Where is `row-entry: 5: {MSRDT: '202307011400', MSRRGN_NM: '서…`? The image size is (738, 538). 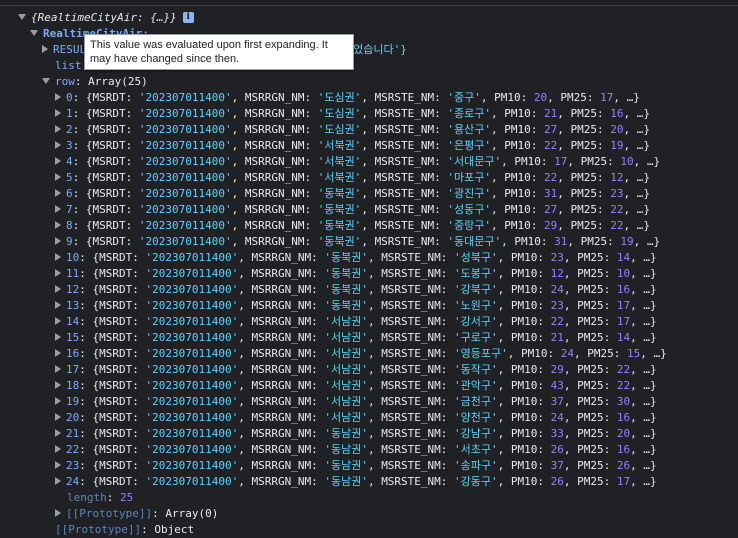
row-entry: 5: {MSRDT: '202307011400', MSRRGN_NM: '서… is located at coordinates (352, 178).